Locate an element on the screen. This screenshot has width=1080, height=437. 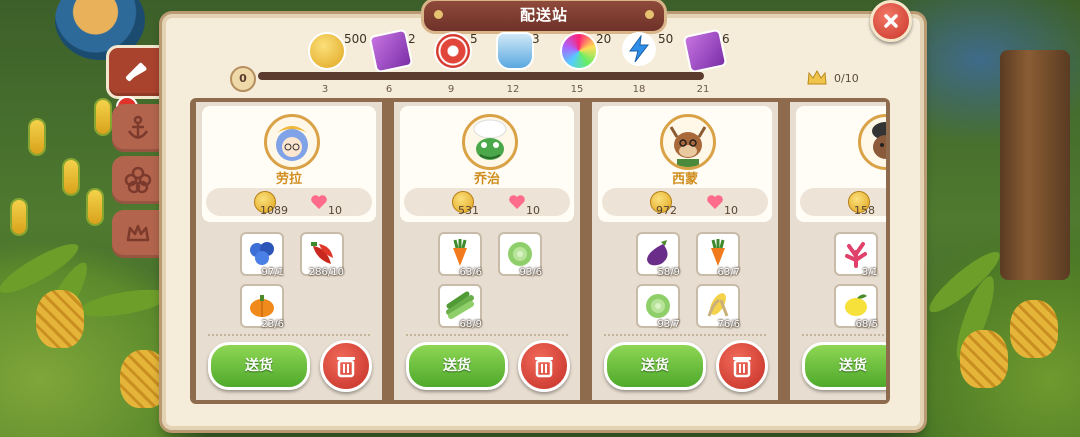
lemon-icon is located at coordinates (856, 305).